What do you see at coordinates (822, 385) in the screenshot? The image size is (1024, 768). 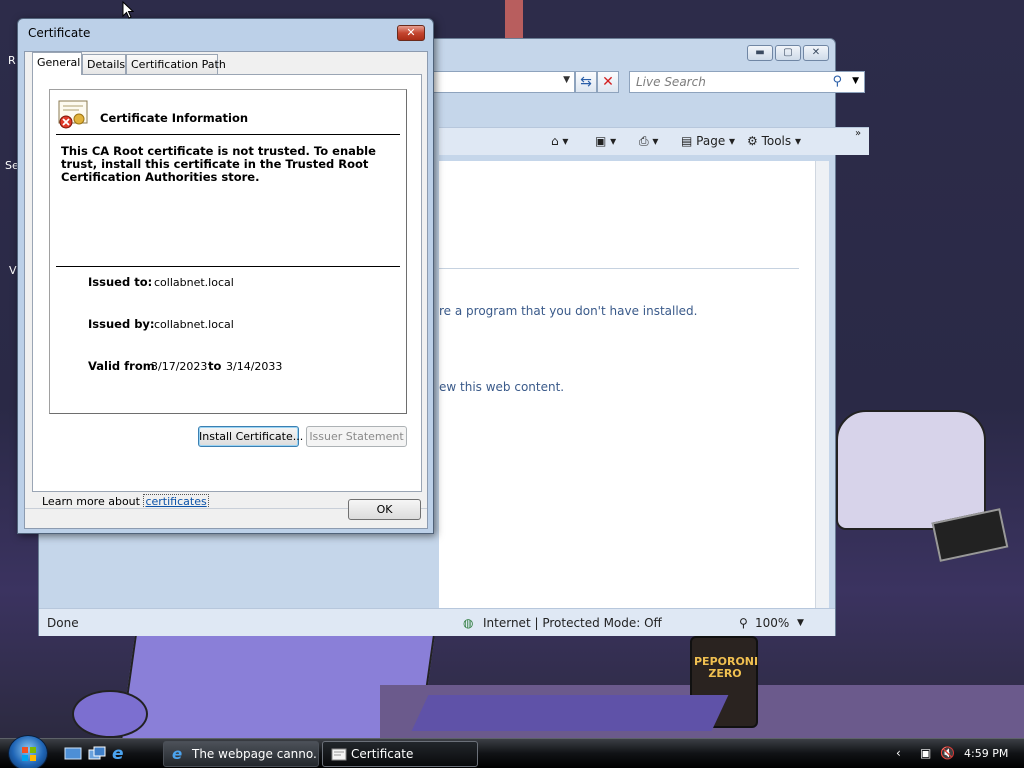 I see `vertical-scrollbar` at bounding box center [822, 385].